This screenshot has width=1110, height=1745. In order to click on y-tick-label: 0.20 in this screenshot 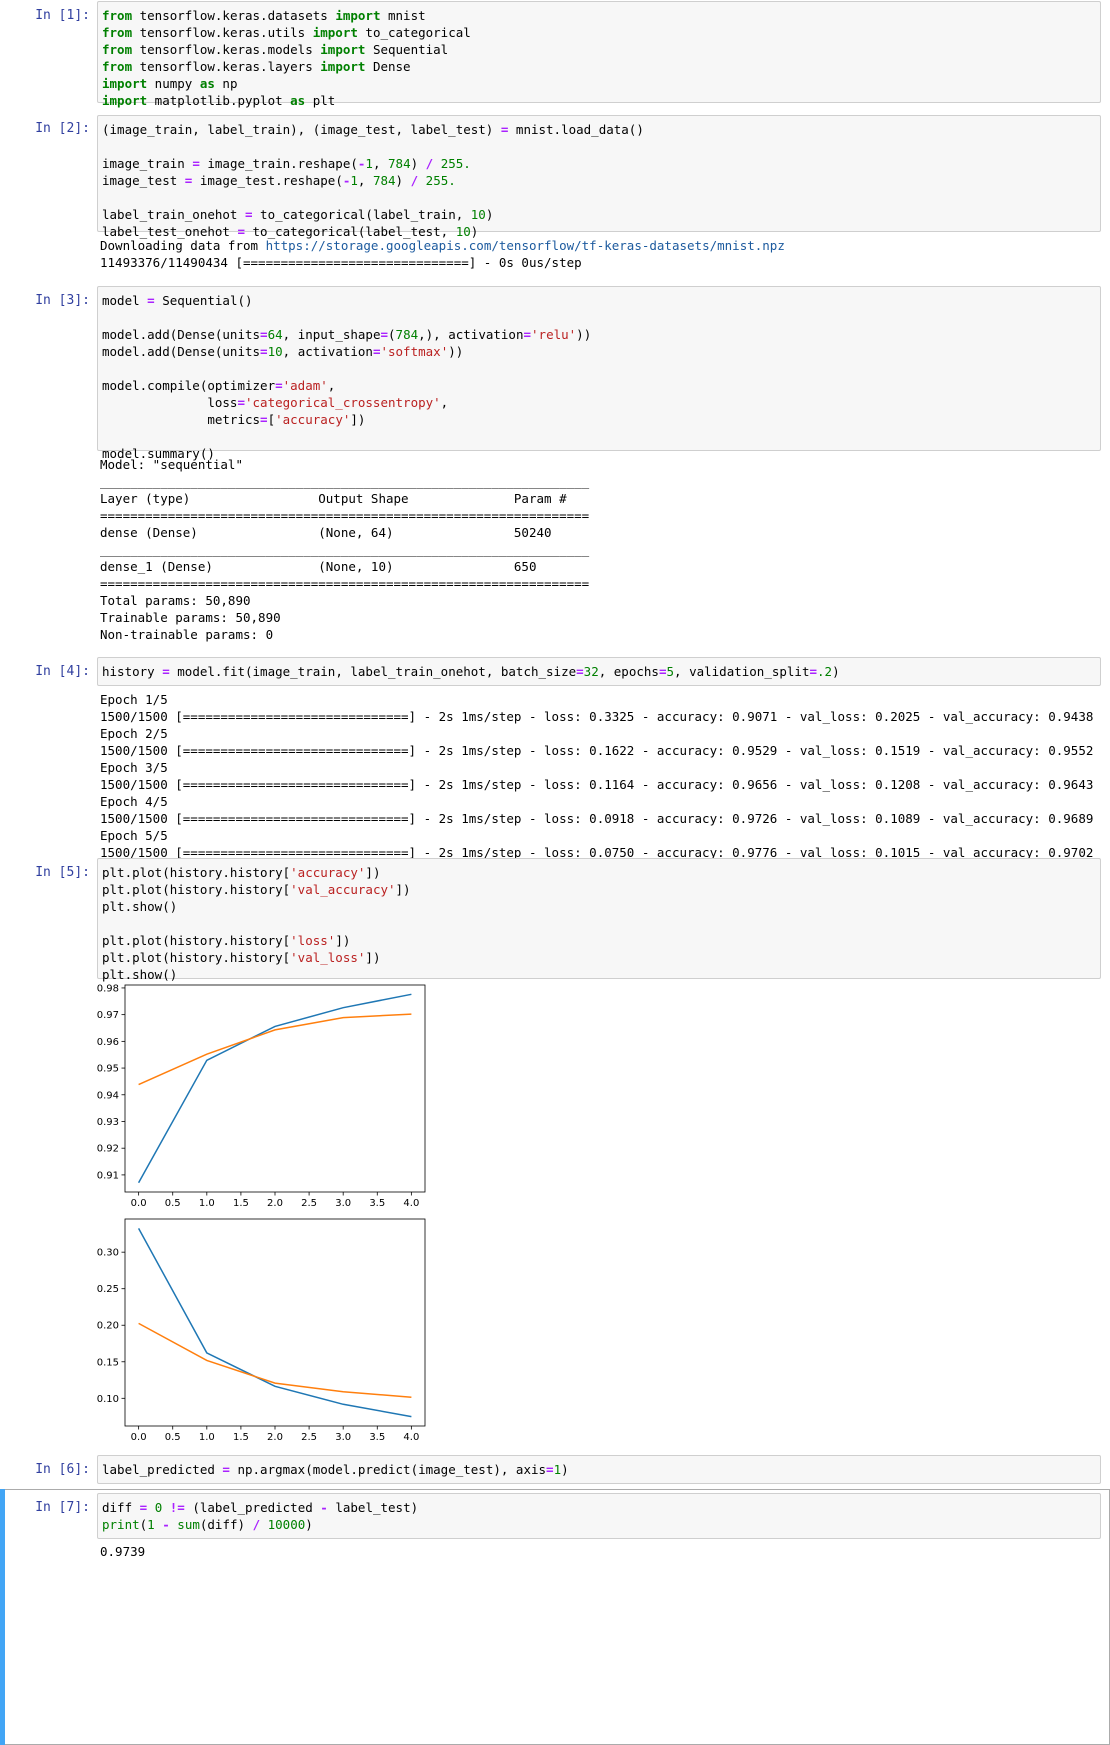, I will do `click(108, 1326)`.